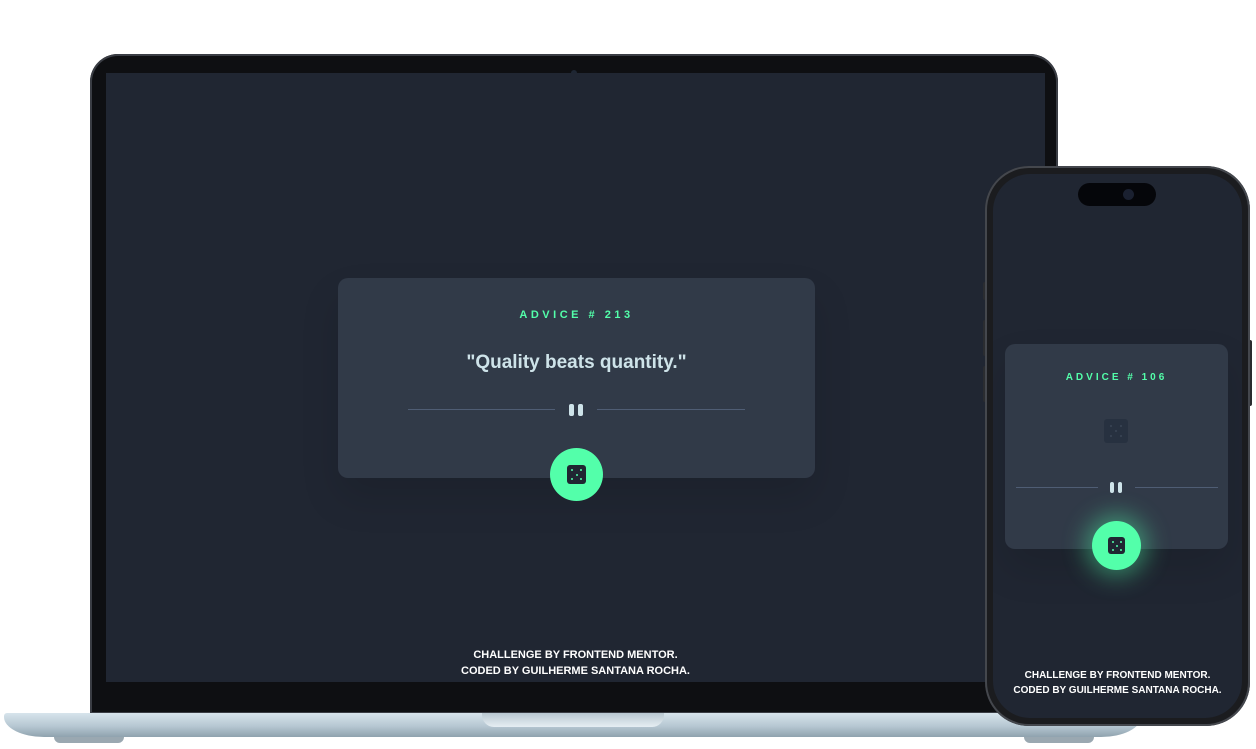 Image resolution: width=1256 pixels, height=749 pixels. Describe the element at coordinates (573, 720) in the screenshot. I see `laptop-base-notch` at that location.